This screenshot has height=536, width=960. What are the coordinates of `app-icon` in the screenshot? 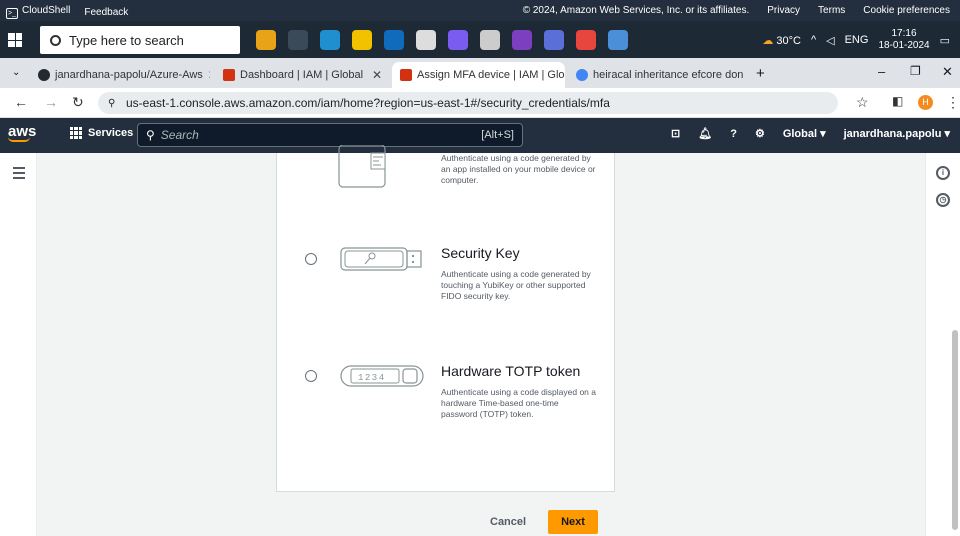 It's located at (618, 40).